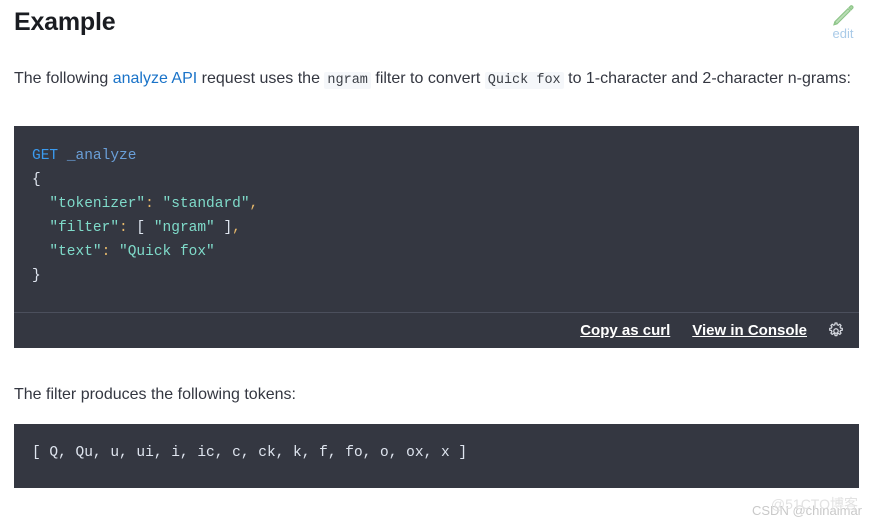  I want to click on inline-code-quick-fox: Quick fox, so click(524, 80).